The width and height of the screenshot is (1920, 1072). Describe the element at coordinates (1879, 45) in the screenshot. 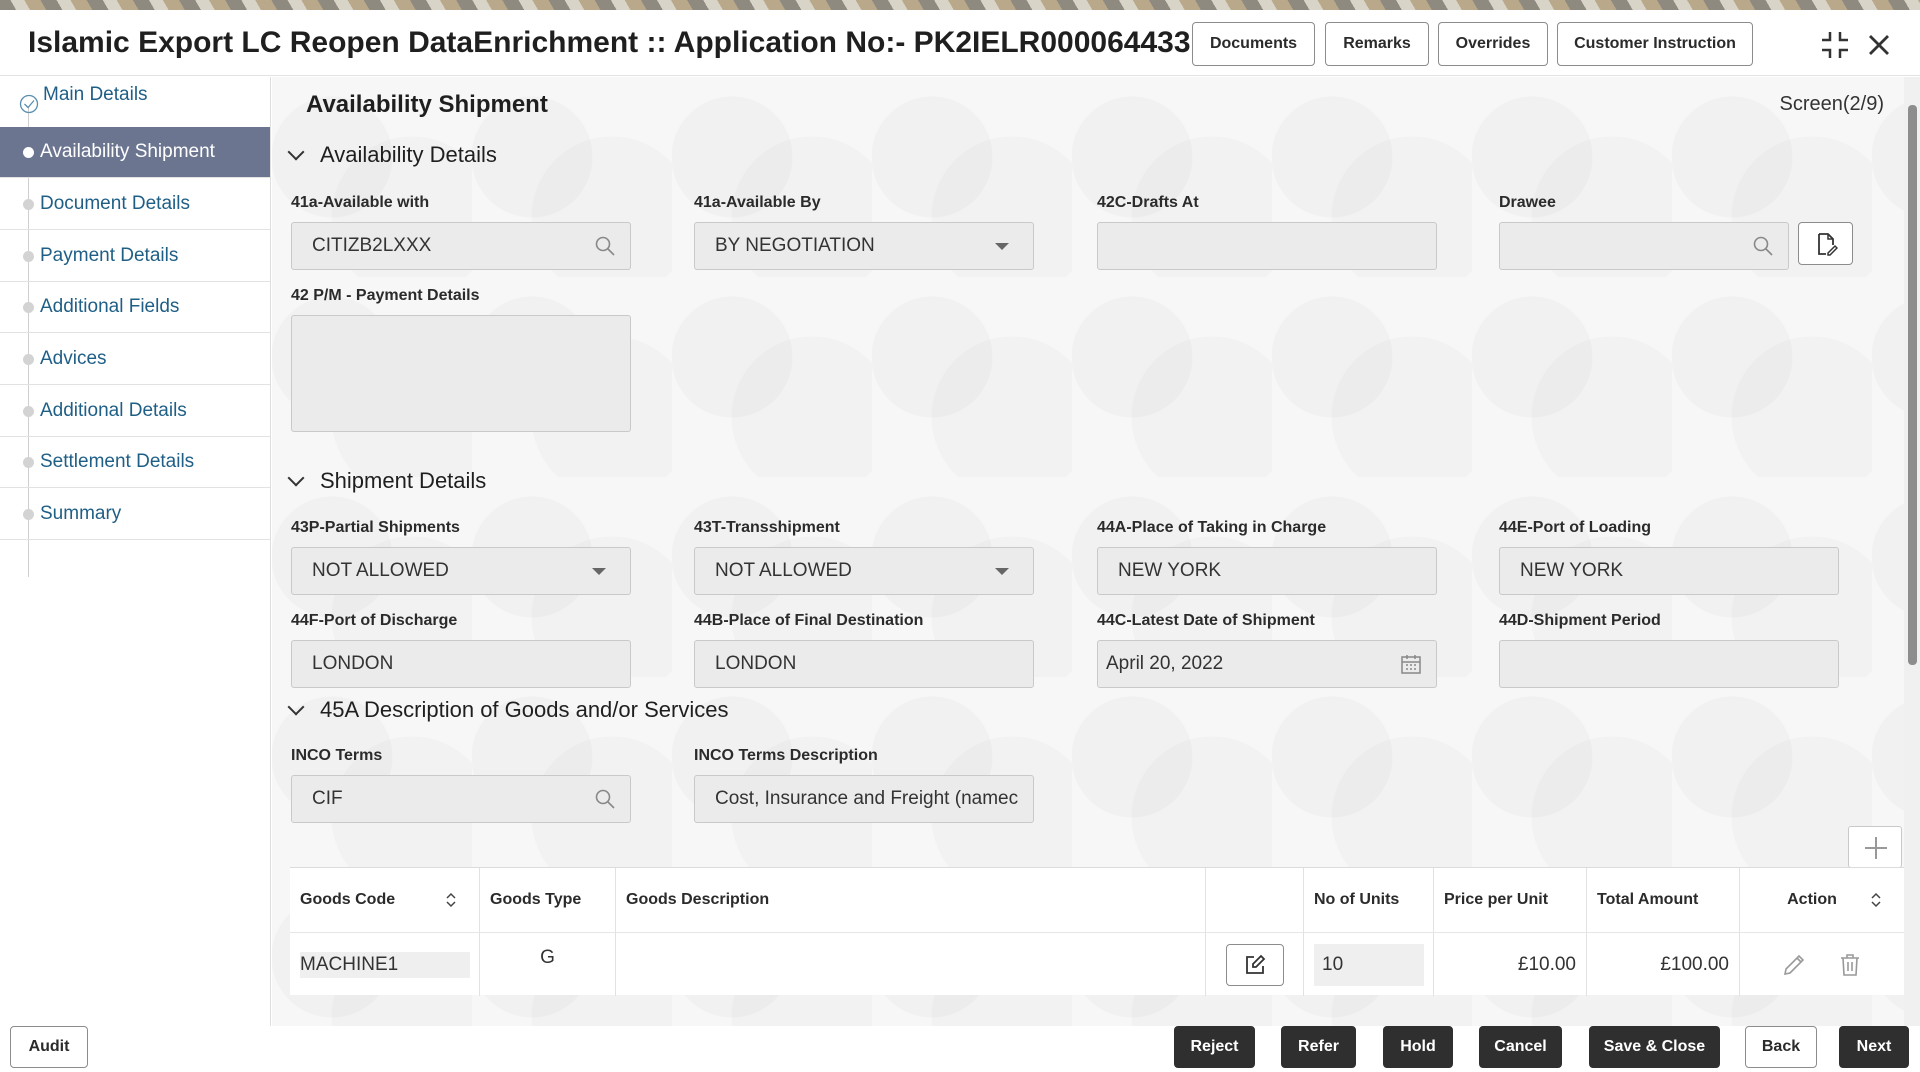

I see `close-icon` at that location.